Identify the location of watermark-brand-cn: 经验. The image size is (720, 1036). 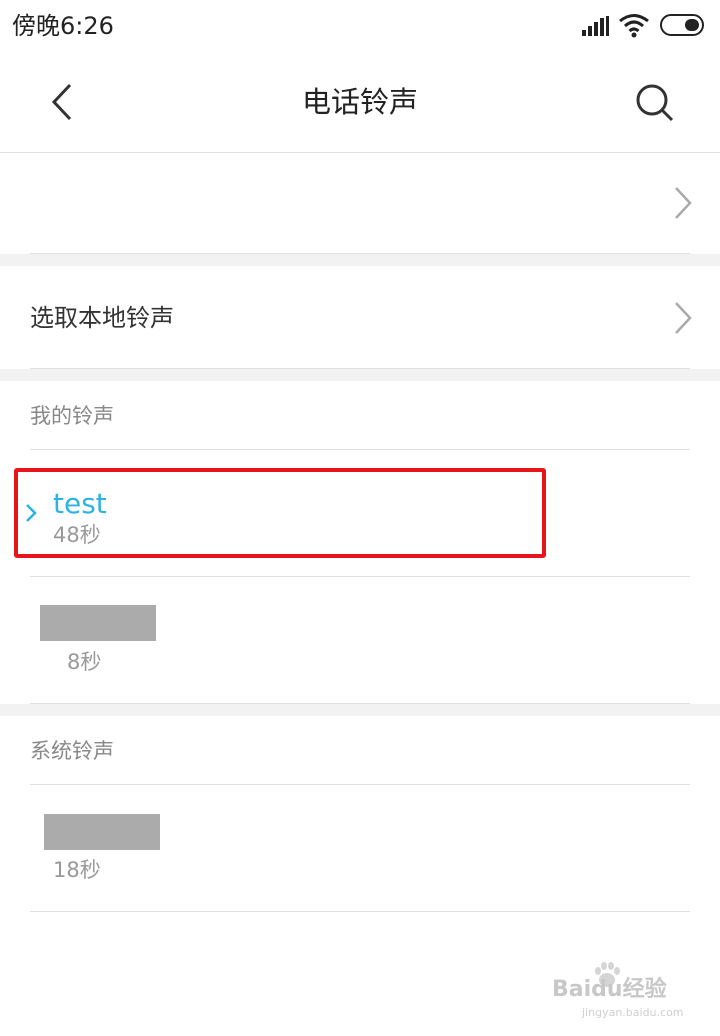
(644, 989).